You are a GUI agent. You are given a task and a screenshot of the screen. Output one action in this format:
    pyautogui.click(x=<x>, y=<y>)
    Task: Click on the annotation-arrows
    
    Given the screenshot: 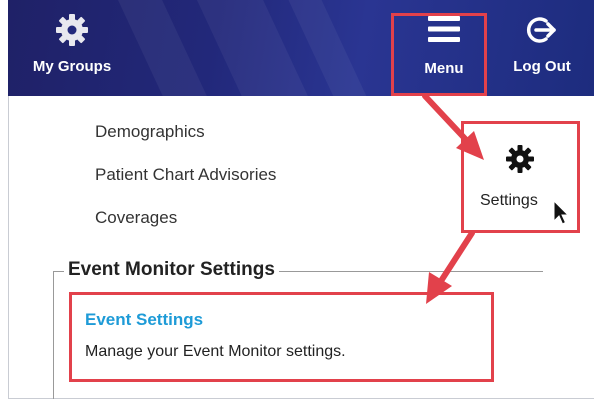 What is the action you would take?
    pyautogui.click(x=453, y=198)
    